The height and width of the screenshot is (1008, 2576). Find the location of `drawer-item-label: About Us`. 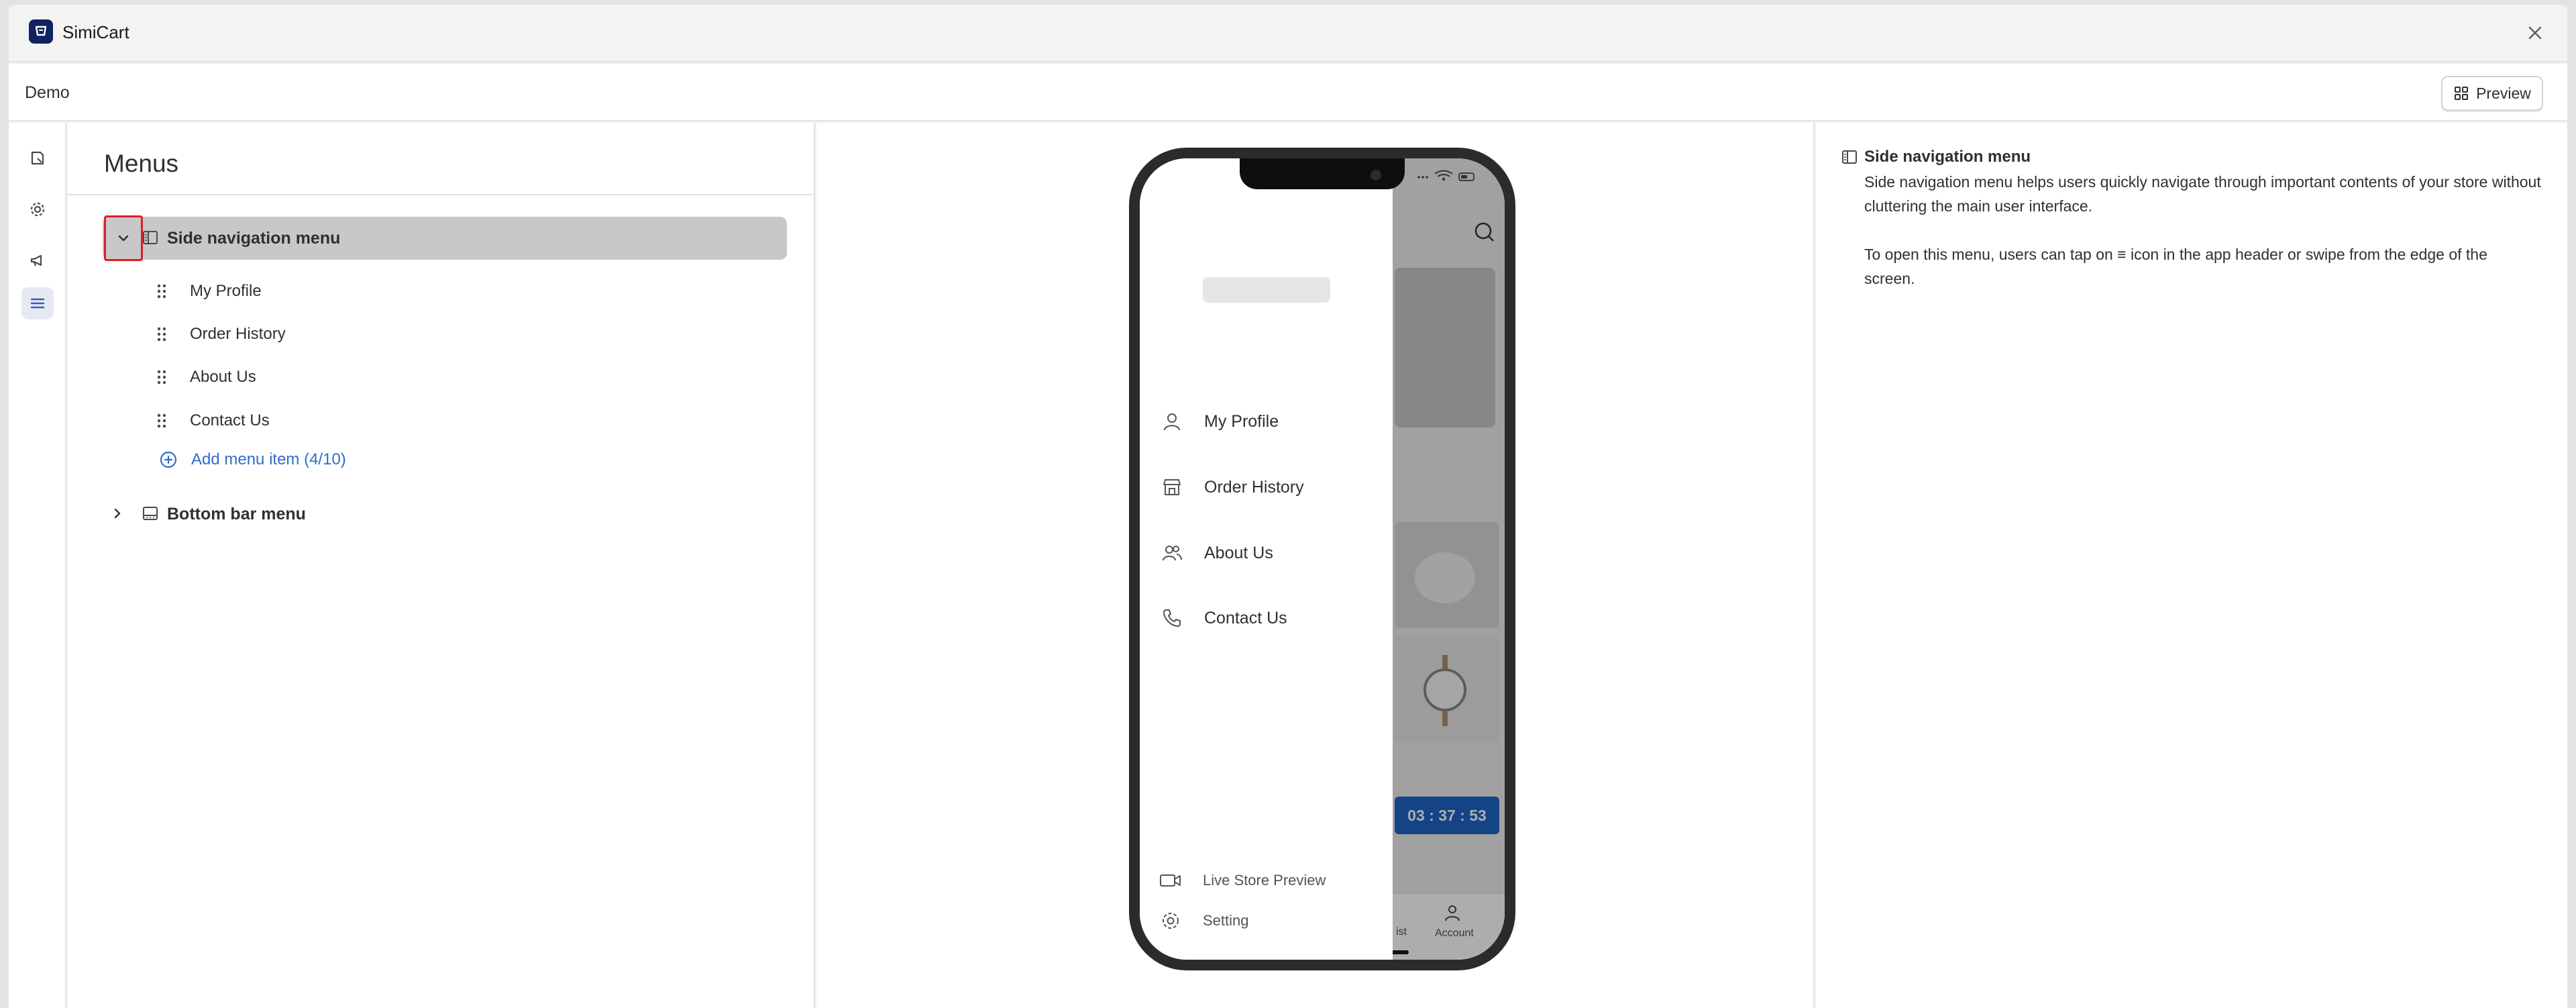

drawer-item-label: About Us is located at coordinates (1238, 552).